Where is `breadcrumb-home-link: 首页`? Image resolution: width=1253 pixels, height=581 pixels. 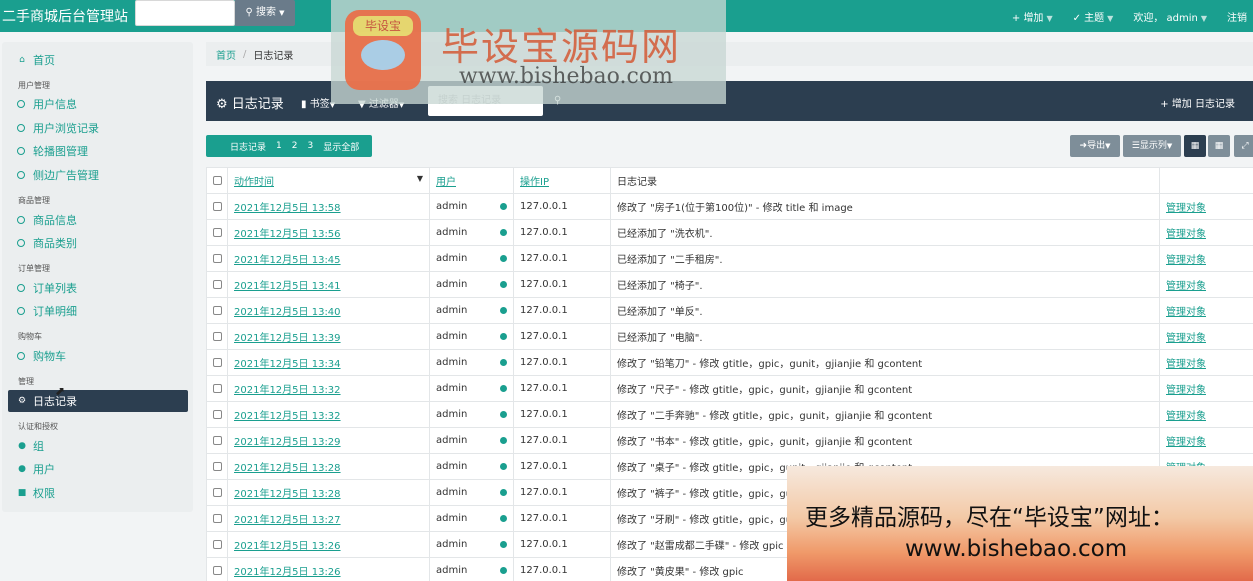 breadcrumb-home-link: 首页 is located at coordinates (226, 54).